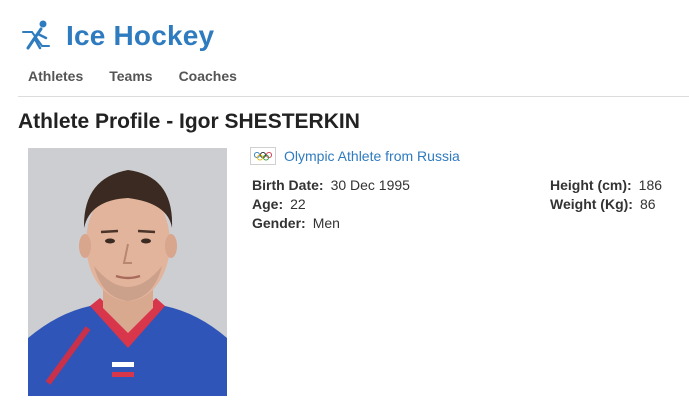 The height and width of the screenshot is (412, 689). Describe the element at coordinates (288, 185) in the screenshot. I see `birth-date-label: Birth Date:` at that location.